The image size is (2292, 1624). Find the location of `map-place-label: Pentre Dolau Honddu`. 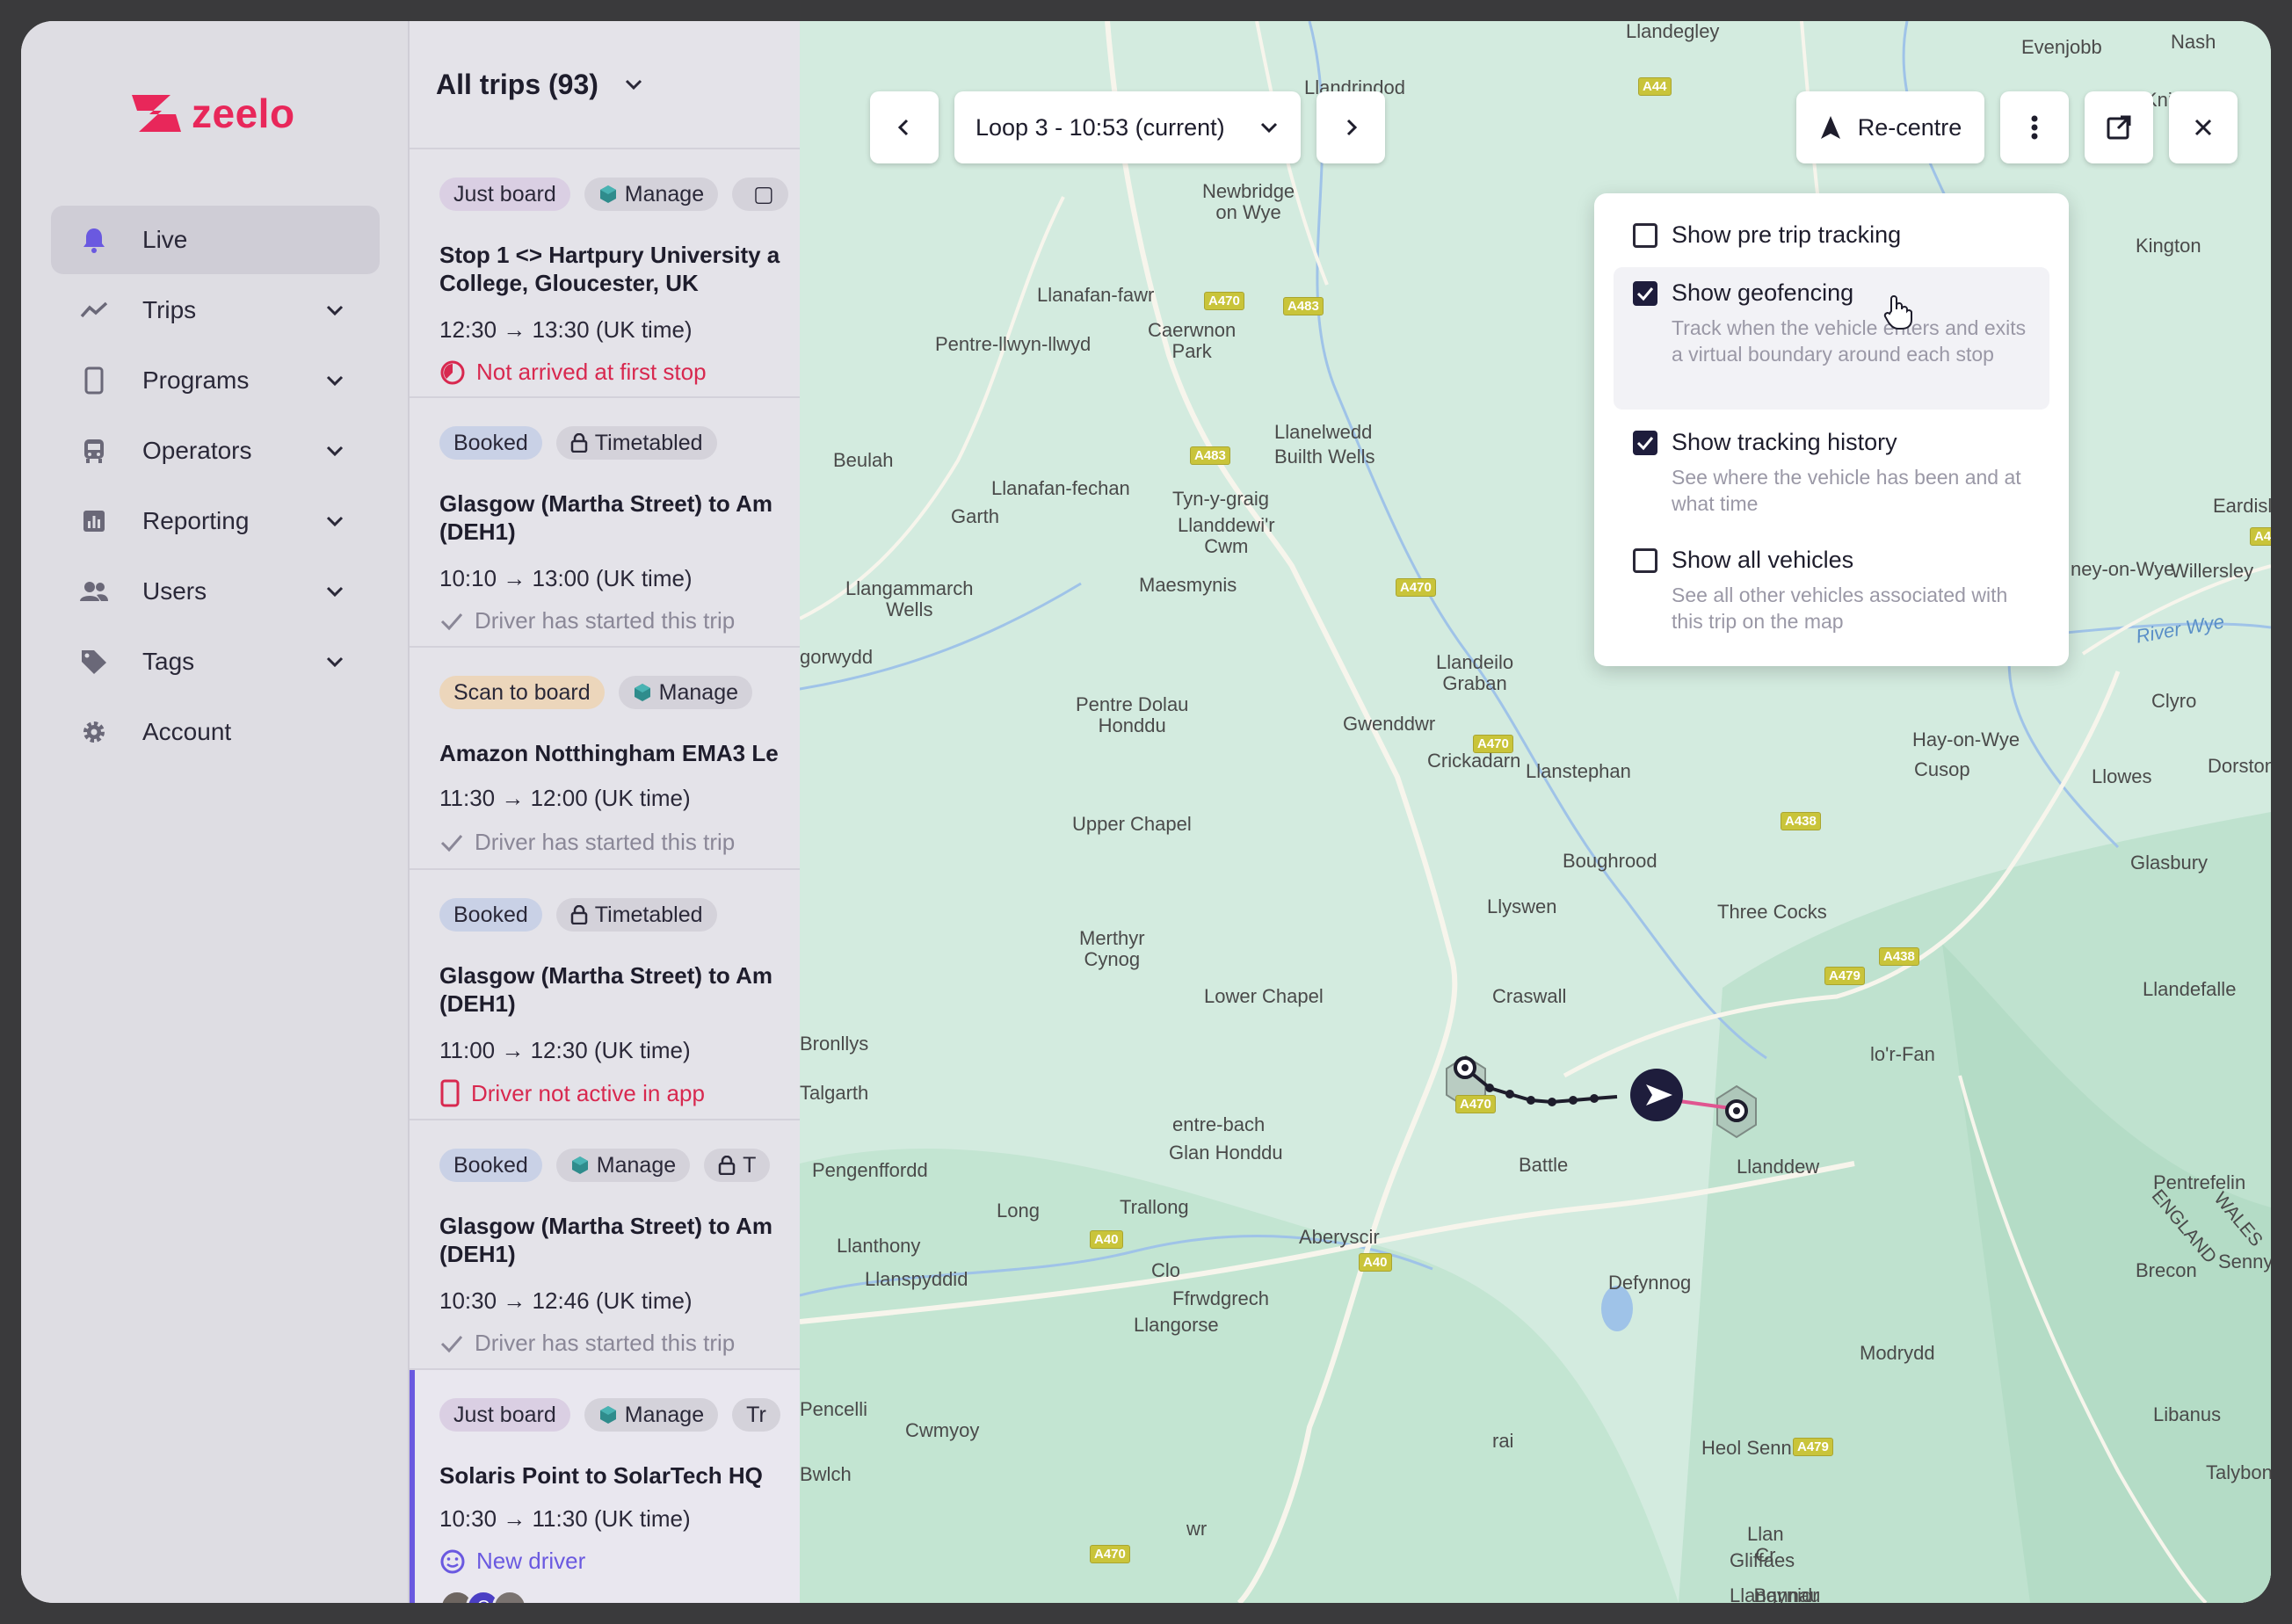

map-place-label: Pentre Dolau Honddu is located at coordinates (1132, 714).